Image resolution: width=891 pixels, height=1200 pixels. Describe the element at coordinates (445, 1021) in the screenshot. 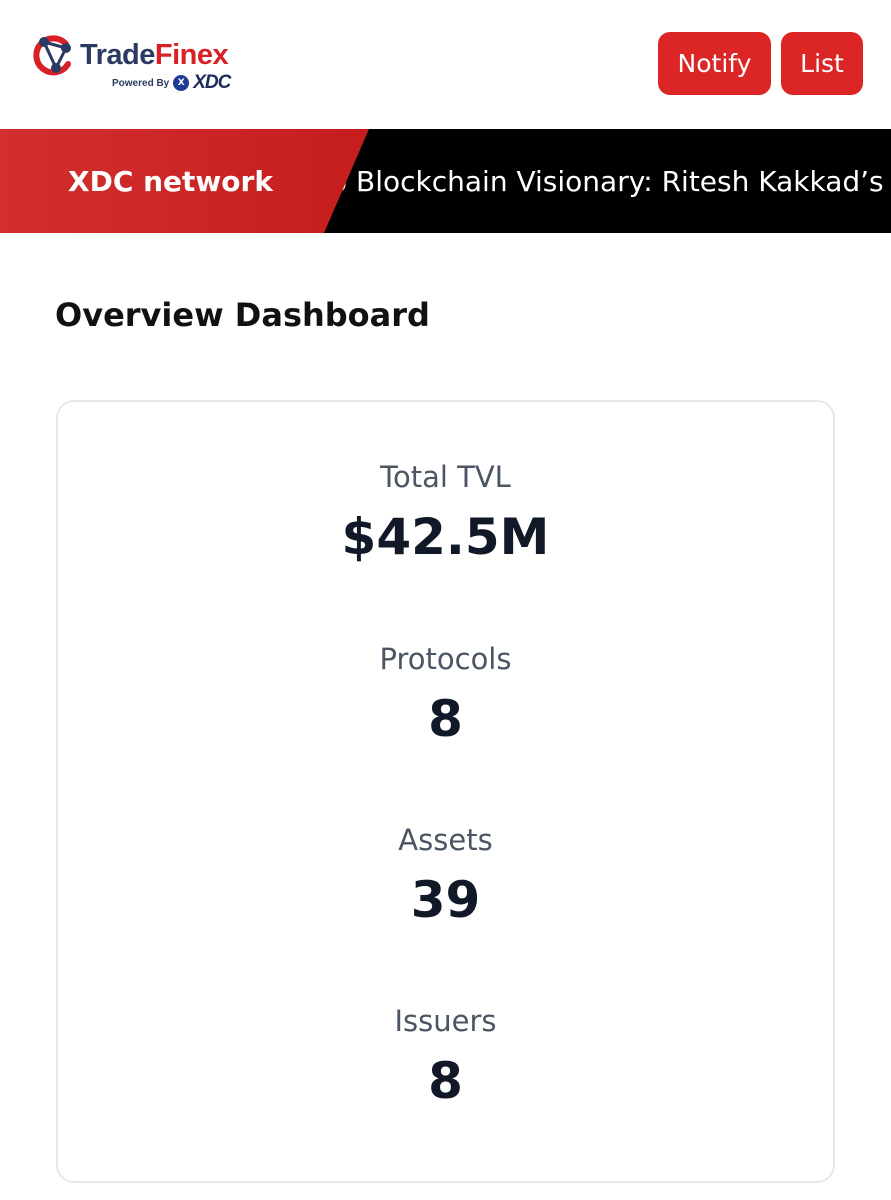

I see `stat-label: Issuers` at that location.